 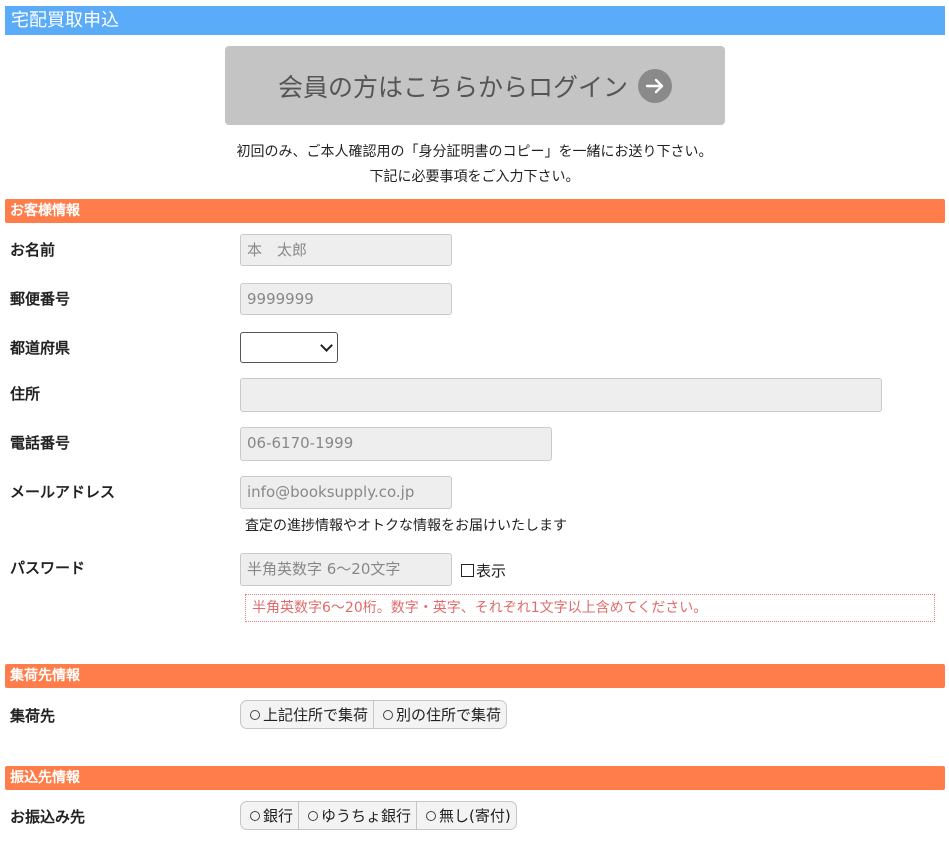 I want to click on name-input: 本 太郎, so click(x=346, y=250).